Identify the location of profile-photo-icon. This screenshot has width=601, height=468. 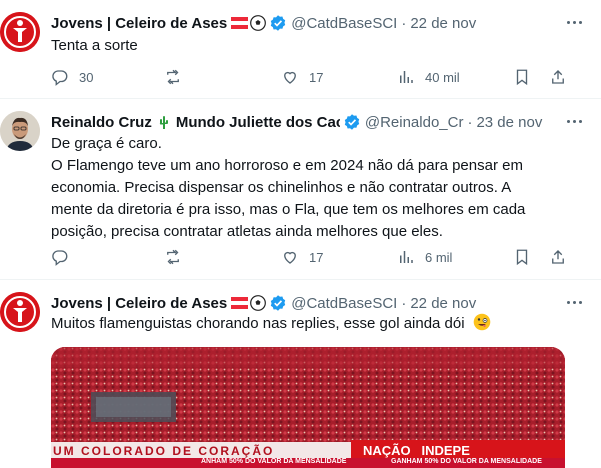
(20, 131).